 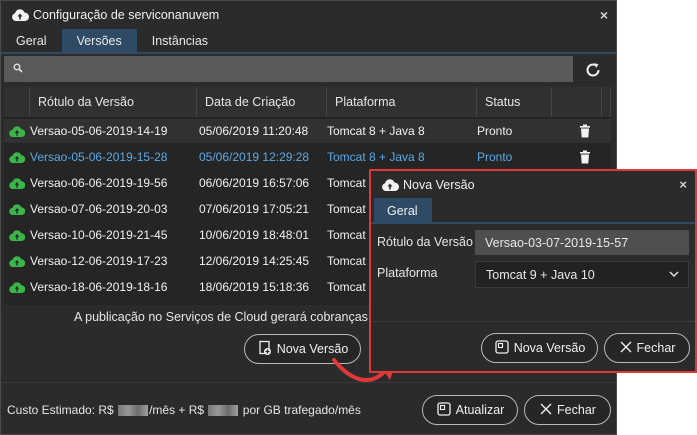 What do you see at coordinates (99, 183) in the screenshot?
I see `cell-label: Versao-06-06-2019-19-56` at bounding box center [99, 183].